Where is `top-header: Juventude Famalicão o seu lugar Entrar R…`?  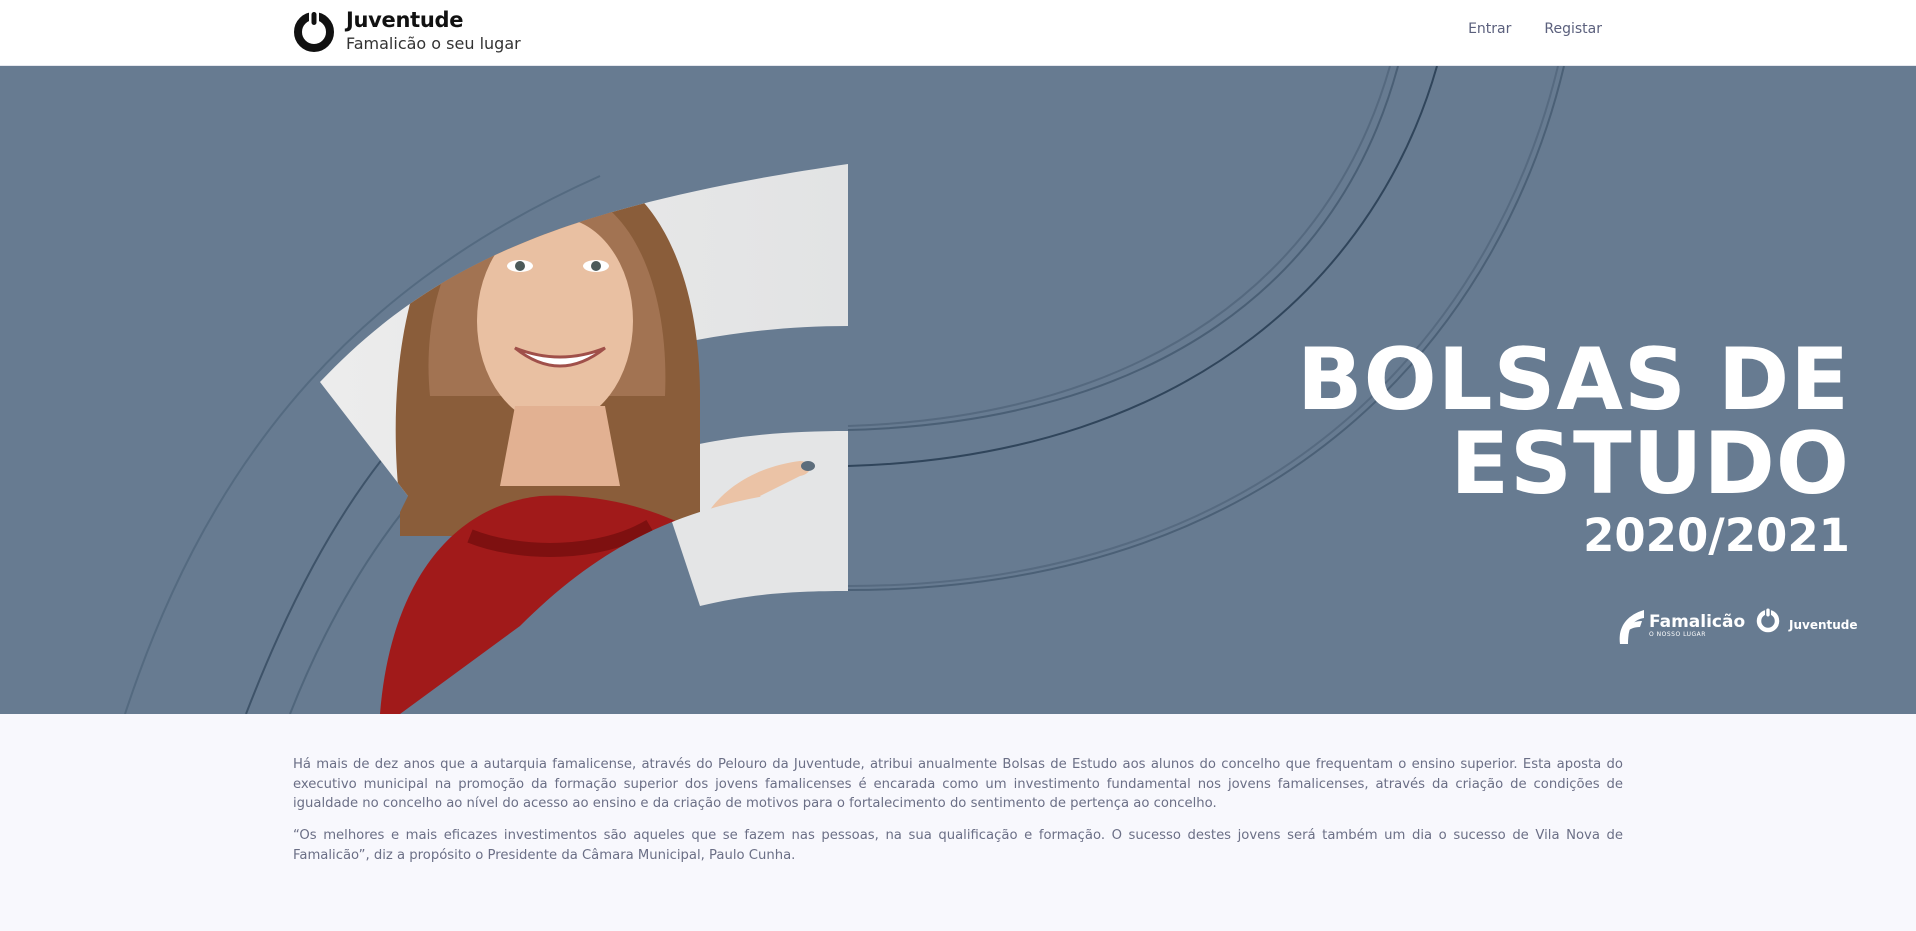
top-header: Juventude Famalicão o seu lugar Entrar R… is located at coordinates (958, 33).